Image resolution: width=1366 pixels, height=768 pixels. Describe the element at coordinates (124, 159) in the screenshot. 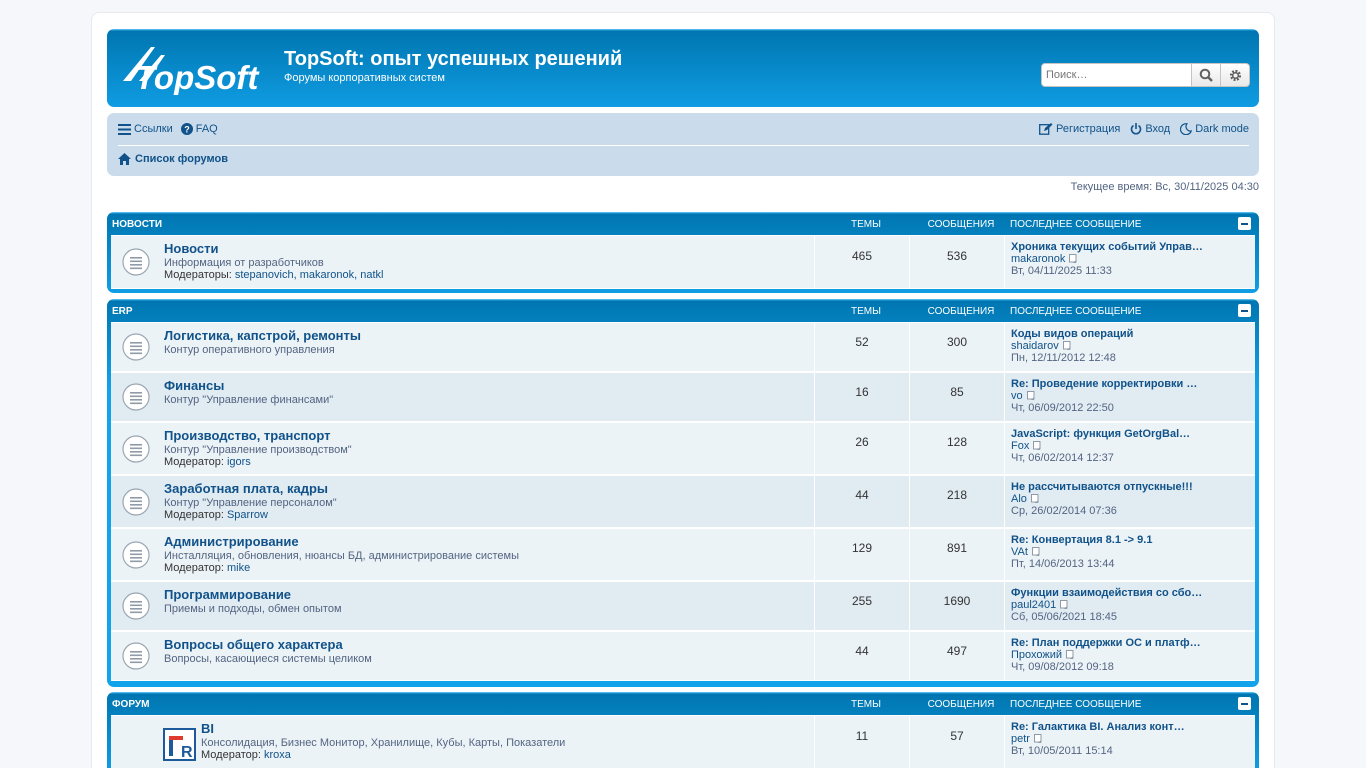

I see `home-icon` at that location.